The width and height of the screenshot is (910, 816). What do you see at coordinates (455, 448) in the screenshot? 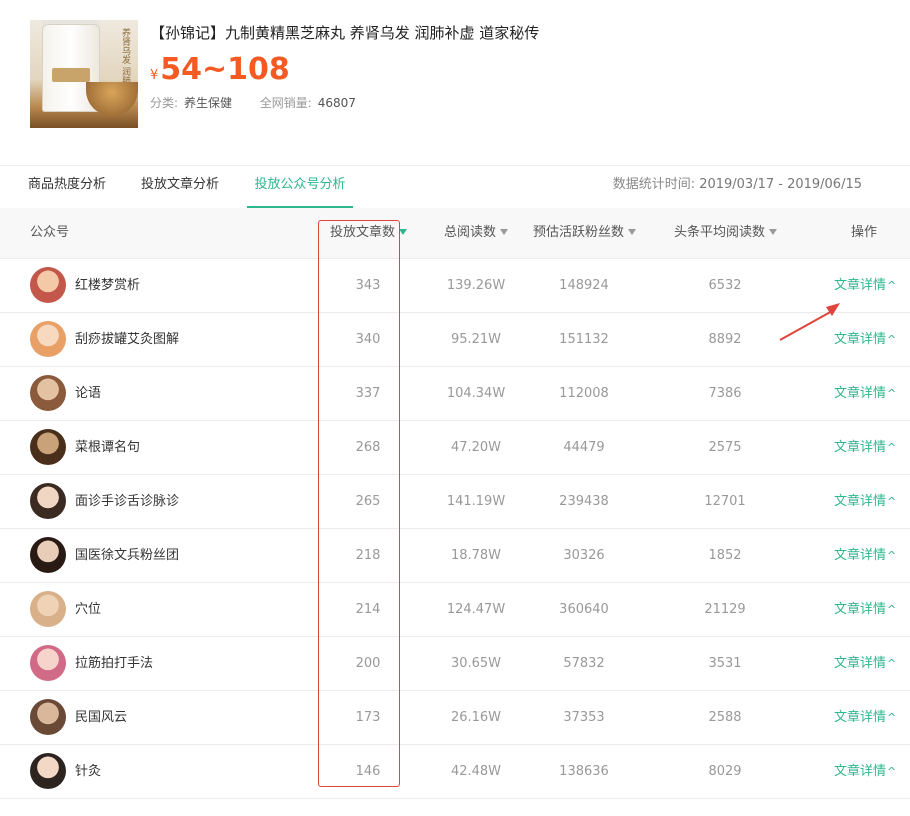
I see `table-row: 菜根谭名句 268 47.20W 44479 2575 文章详情^` at bounding box center [455, 448].